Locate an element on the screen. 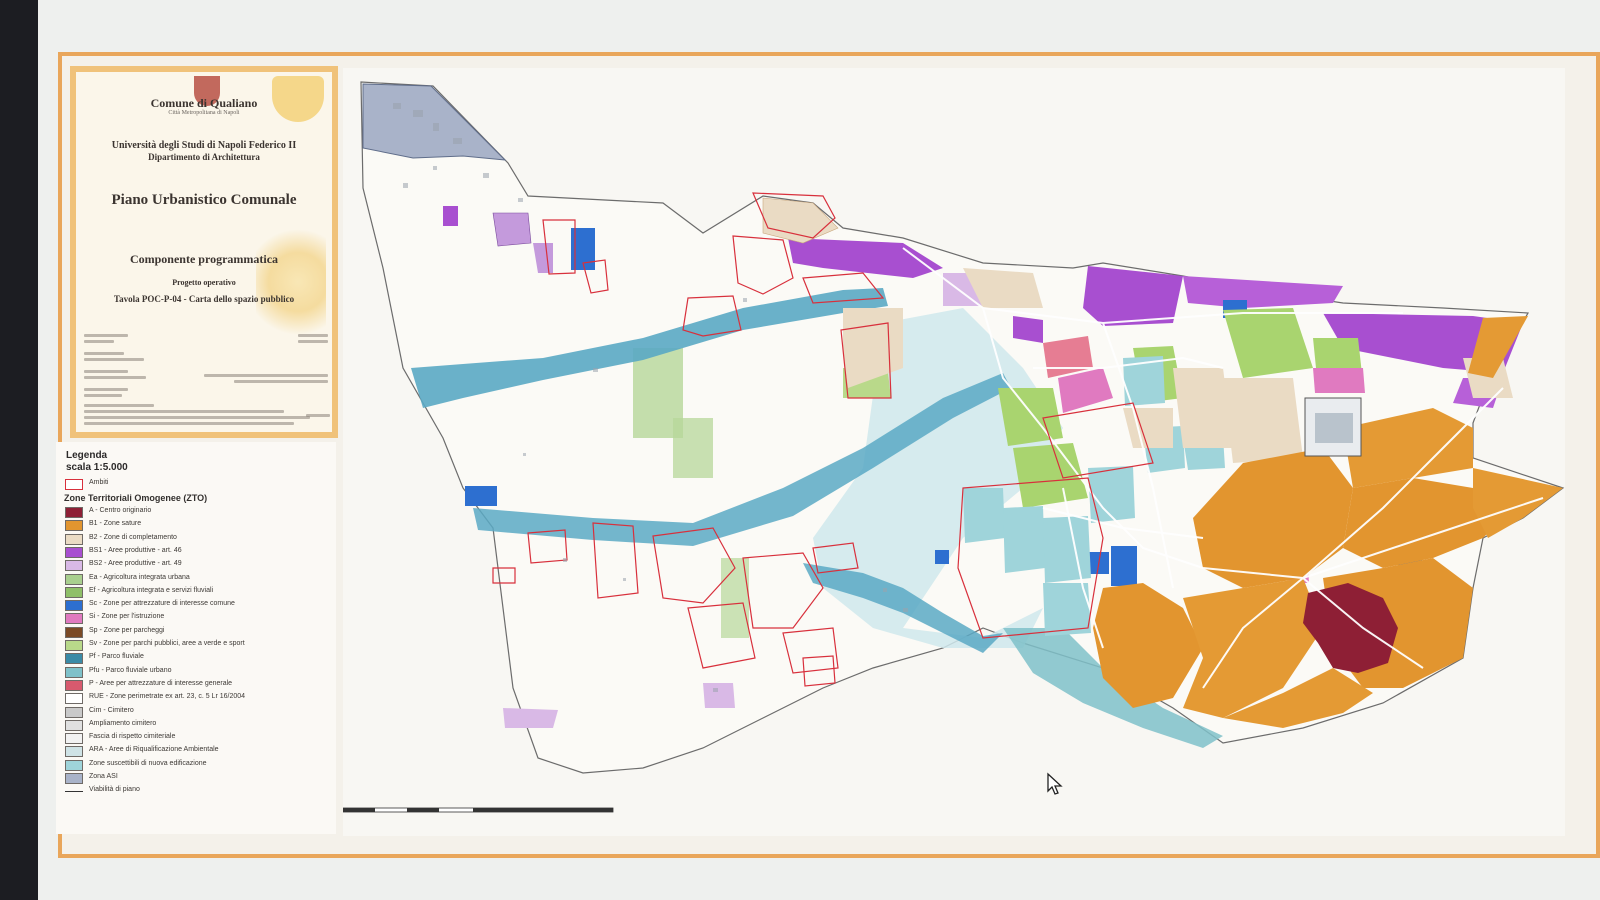 Image resolution: width=1600 pixels, height=900 pixels. project-subtitle: Progetto operativo is located at coordinates (204, 282).